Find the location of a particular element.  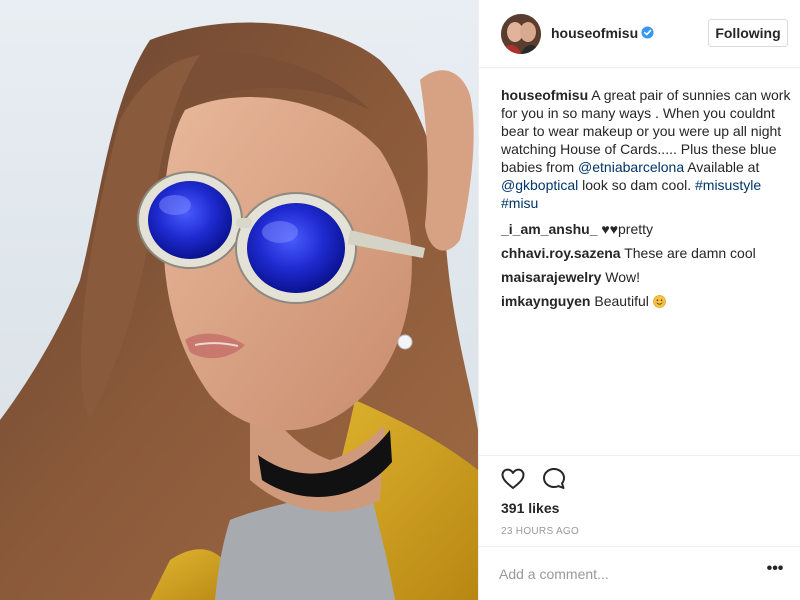

comment-username: chhavi.roy.sazena is located at coordinates (561, 253).